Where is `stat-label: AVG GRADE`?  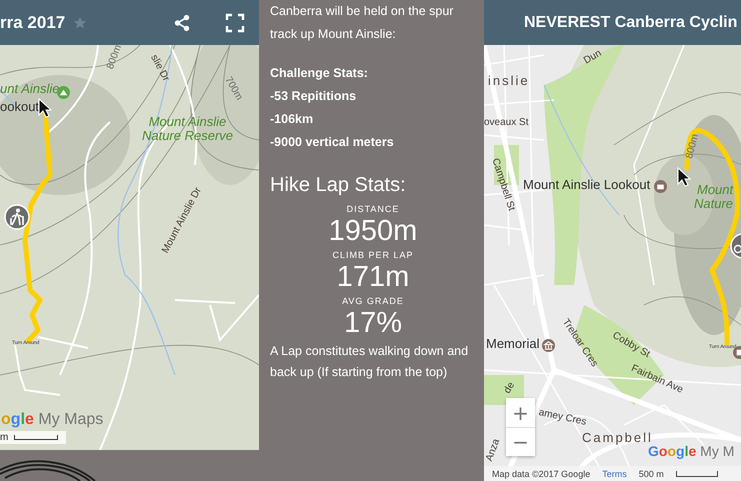 stat-label: AVG GRADE is located at coordinates (373, 301).